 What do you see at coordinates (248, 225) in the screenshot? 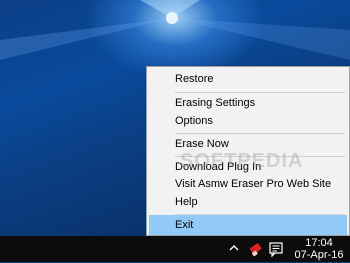
I see `menu-item-exit: Exit` at bounding box center [248, 225].